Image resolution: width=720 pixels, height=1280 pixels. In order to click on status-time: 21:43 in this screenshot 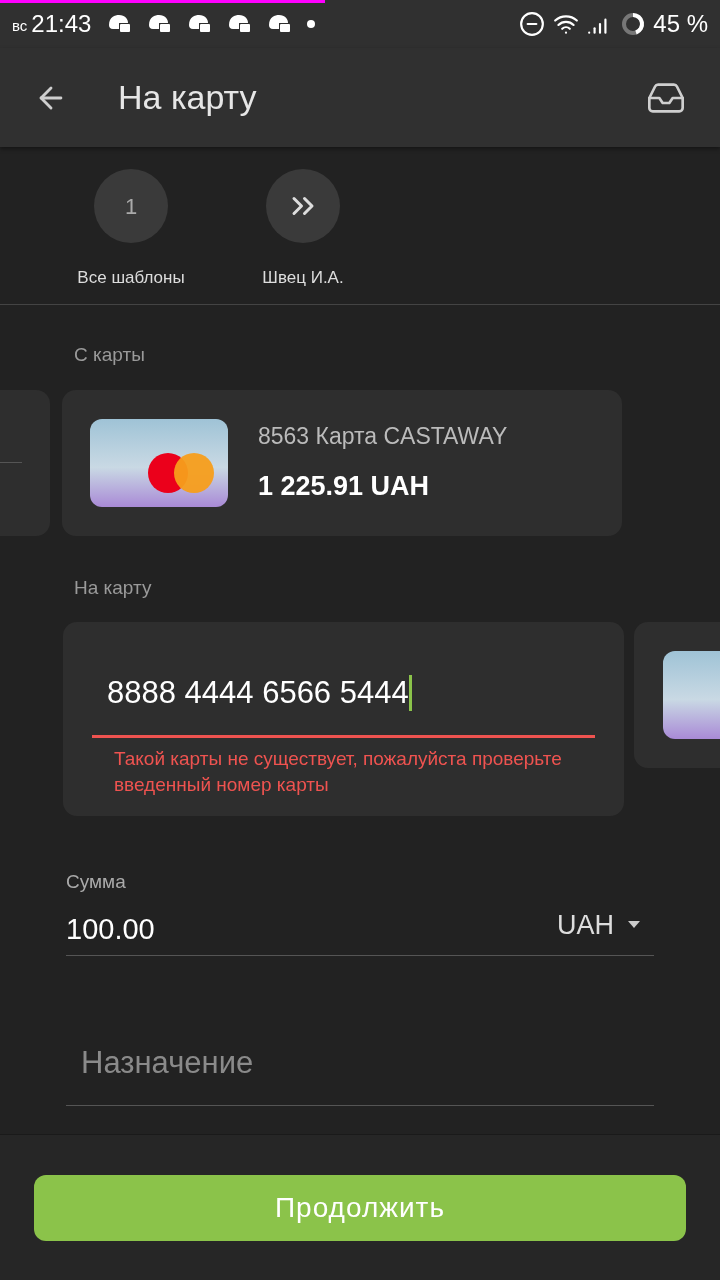, I will do `click(61, 24)`.